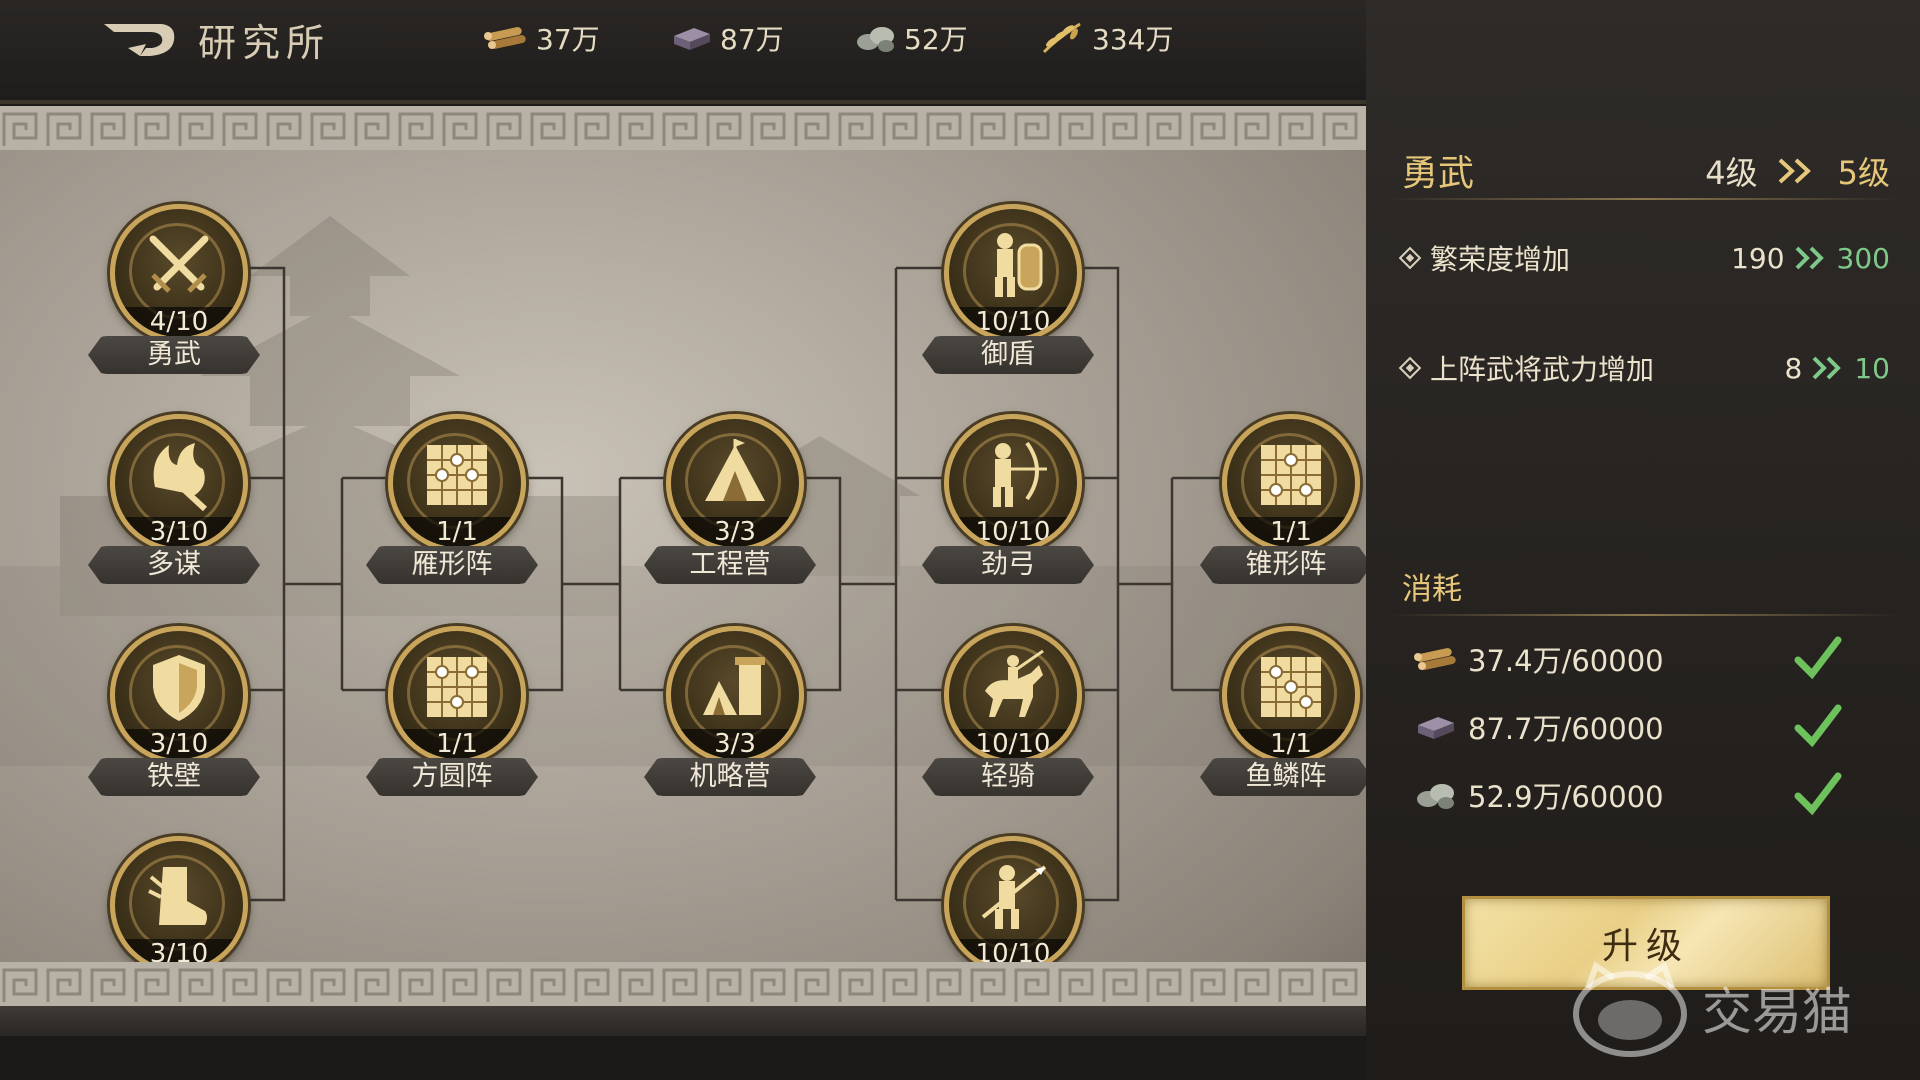 Image resolution: width=1920 pixels, height=1080 pixels. I want to click on shield-icon, so click(179, 688).